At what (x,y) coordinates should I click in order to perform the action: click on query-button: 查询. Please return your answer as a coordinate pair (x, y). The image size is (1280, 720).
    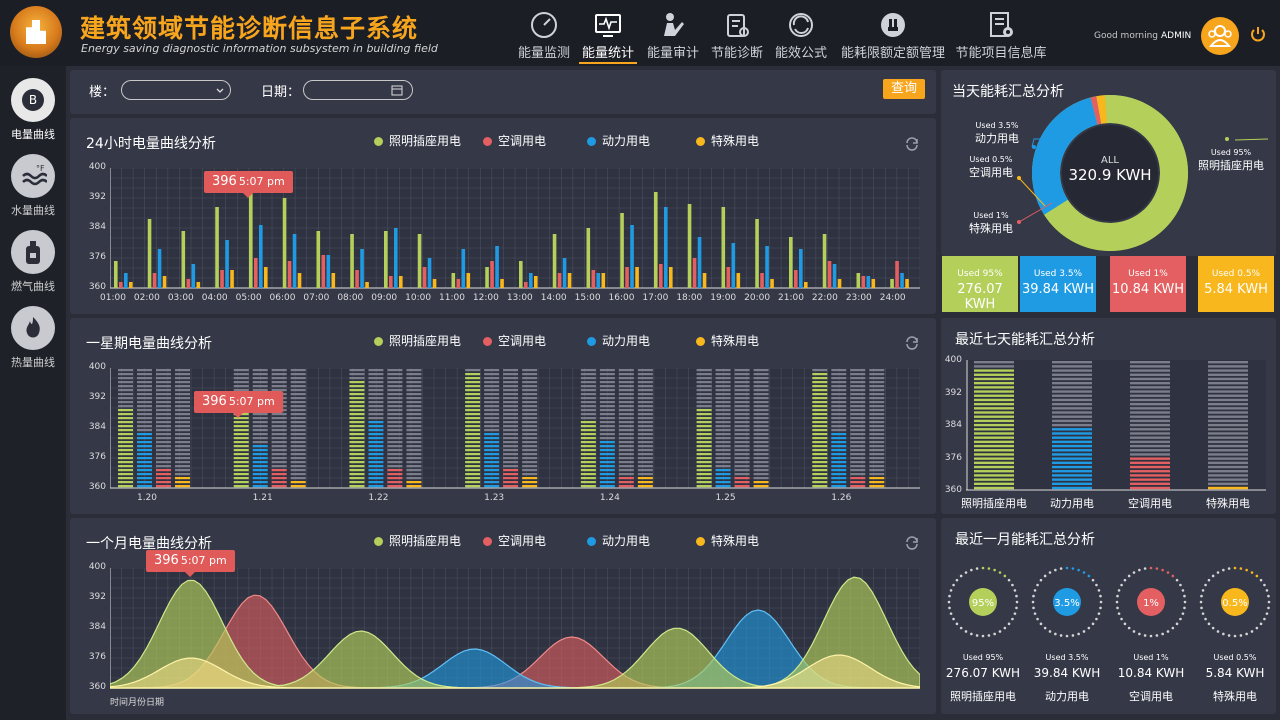
    Looking at the image, I should click on (904, 89).